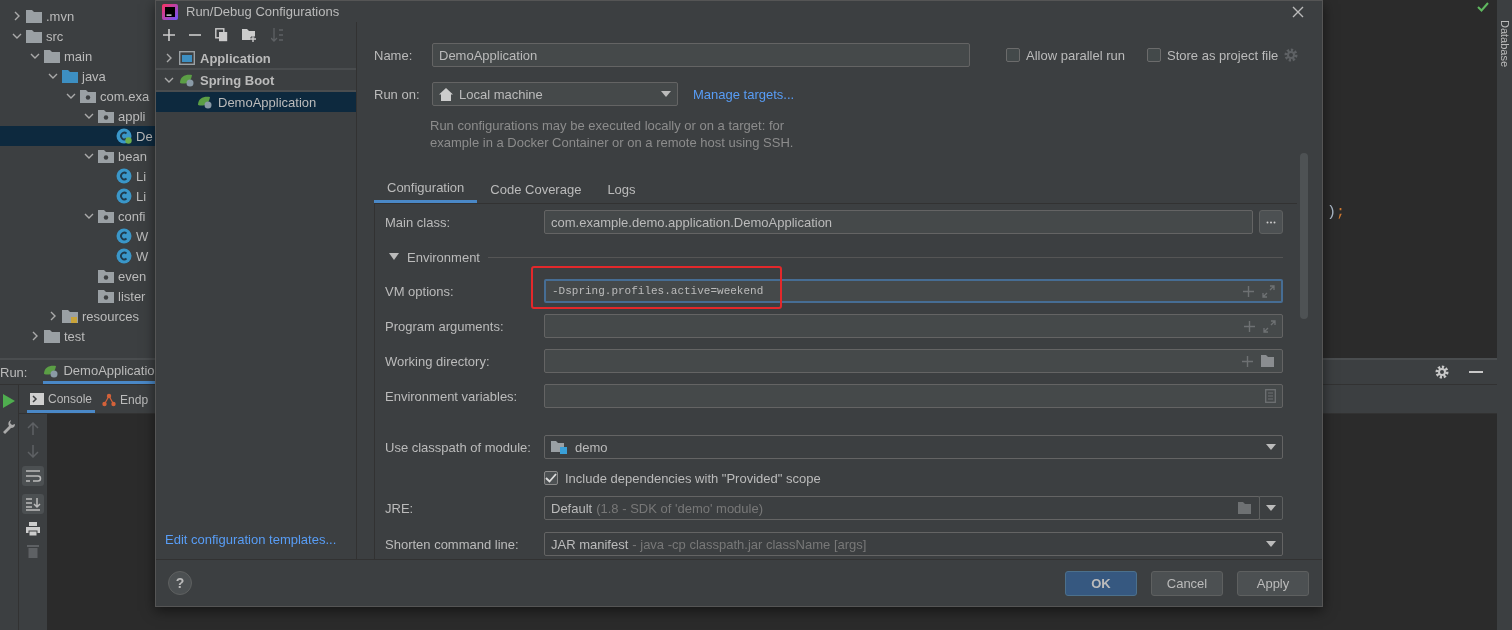 This screenshot has width=1512, height=630. Describe the element at coordinates (77, 116) in the screenshot. I see `tree-item: appli` at that location.